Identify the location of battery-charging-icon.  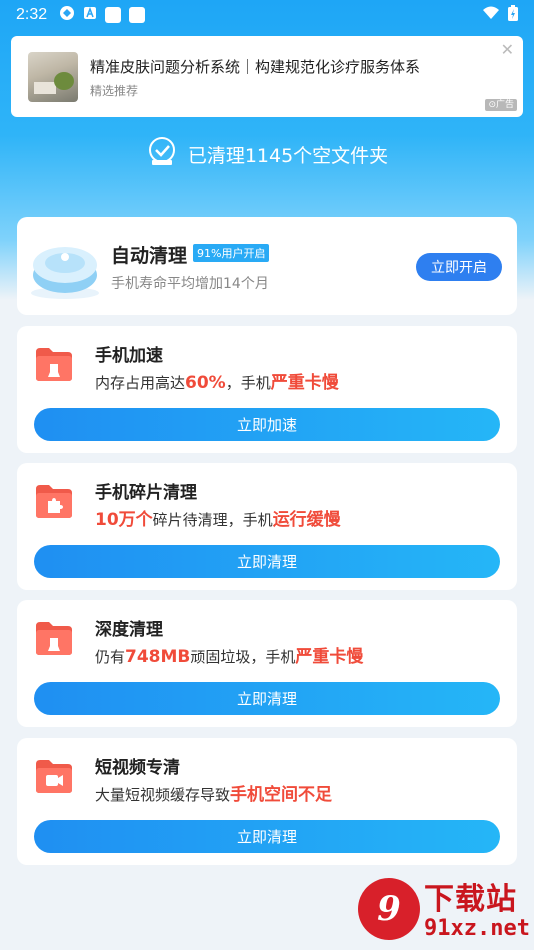
(513, 15).